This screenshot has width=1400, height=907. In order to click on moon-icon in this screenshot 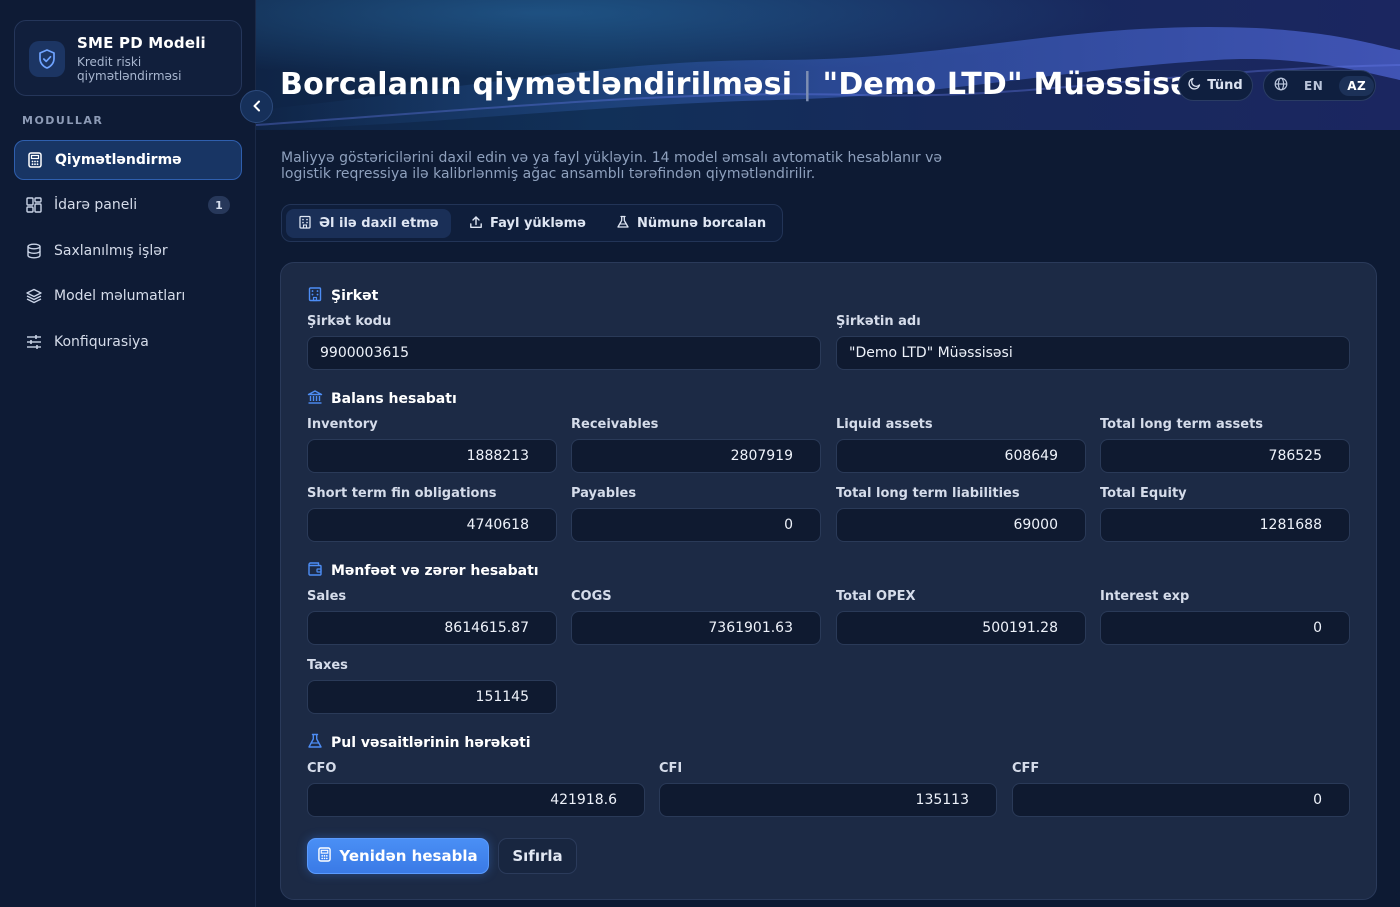, I will do `click(1194, 85)`.